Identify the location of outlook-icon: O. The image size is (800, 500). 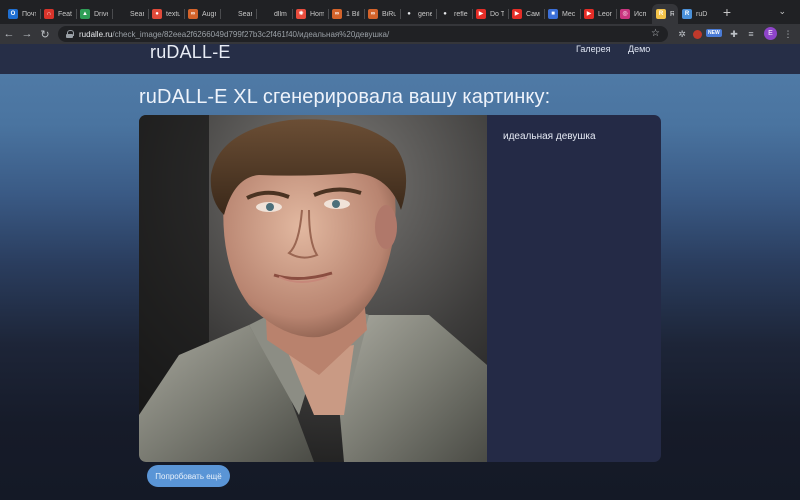
(13, 14).